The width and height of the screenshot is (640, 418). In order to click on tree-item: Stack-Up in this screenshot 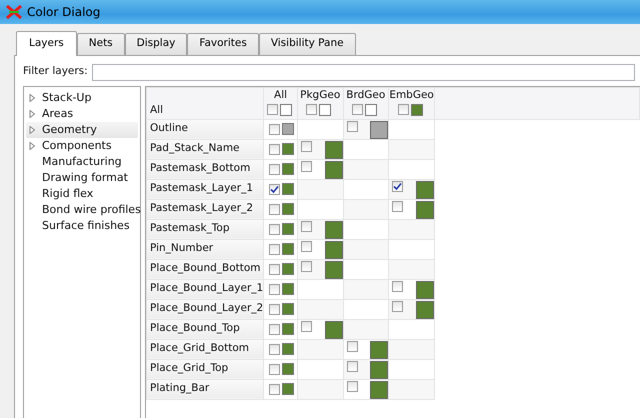, I will do `click(67, 98)`.